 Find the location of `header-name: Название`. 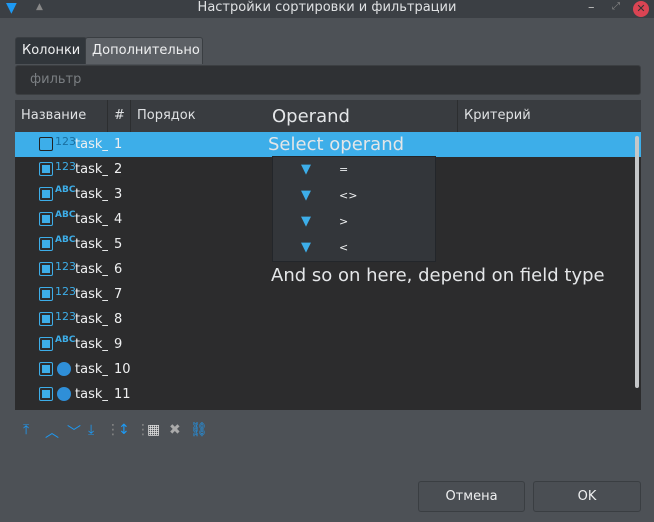

header-name: Название is located at coordinates (61, 116).